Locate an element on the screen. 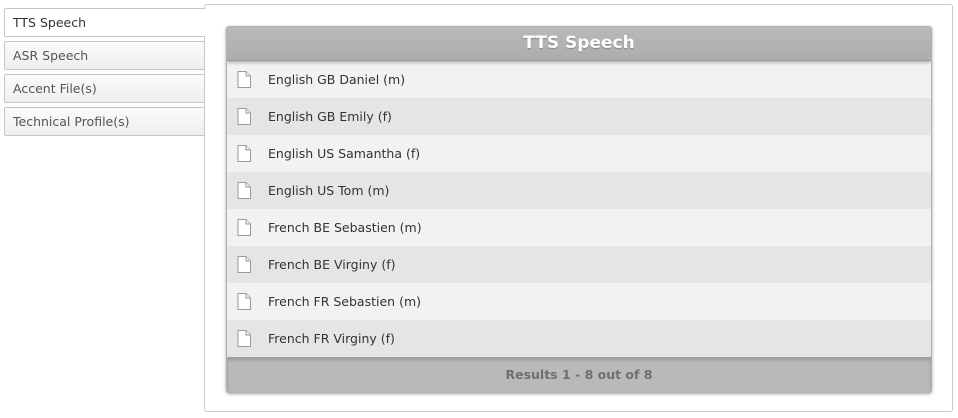 The height and width of the screenshot is (418, 958). results-count: Results 1 - 8 out of 8 is located at coordinates (579, 374).